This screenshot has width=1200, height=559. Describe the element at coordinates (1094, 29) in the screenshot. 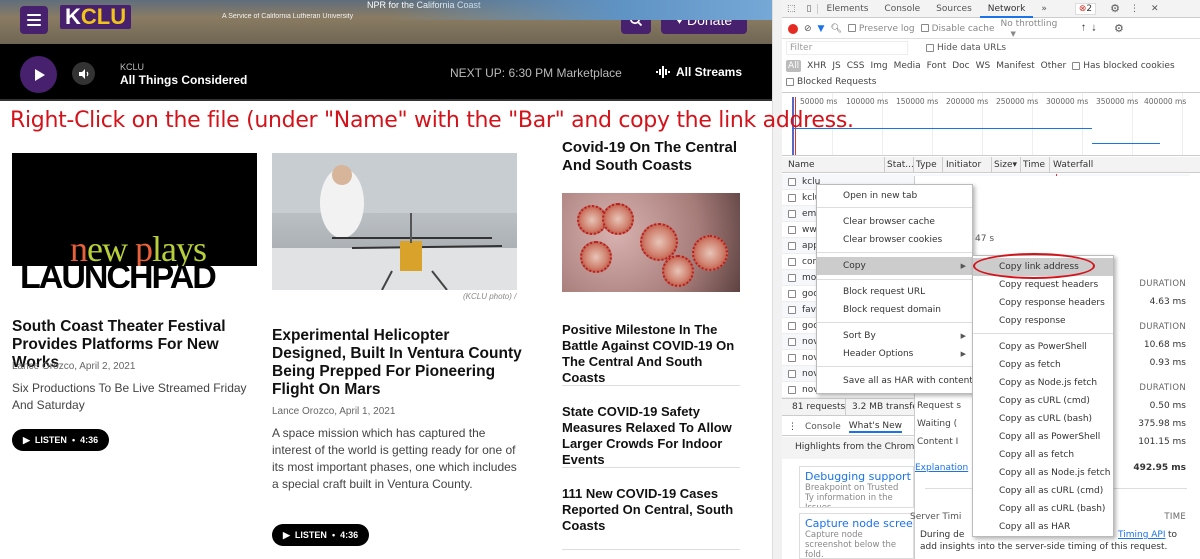

I see `export-har-icon: ⭣` at that location.